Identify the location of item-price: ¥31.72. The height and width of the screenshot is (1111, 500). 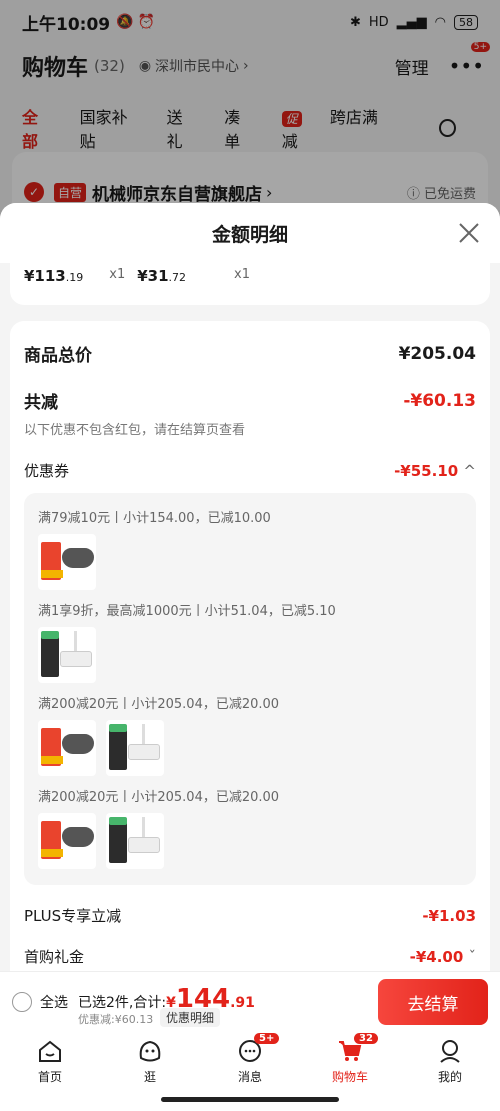
(162, 276).